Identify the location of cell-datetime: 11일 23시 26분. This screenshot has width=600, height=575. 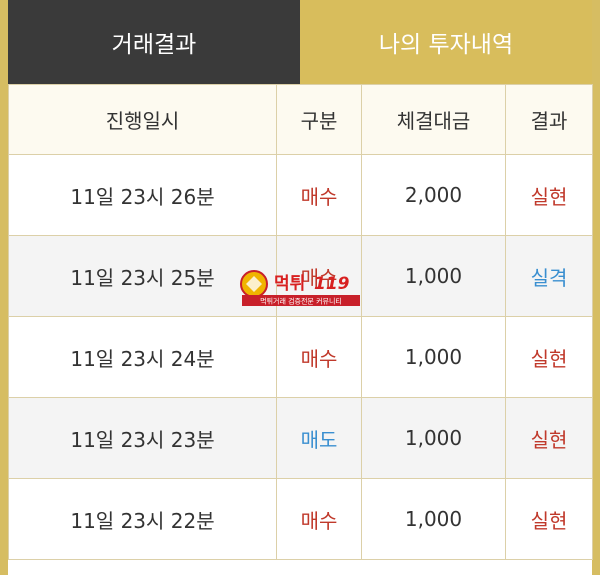
(142, 195).